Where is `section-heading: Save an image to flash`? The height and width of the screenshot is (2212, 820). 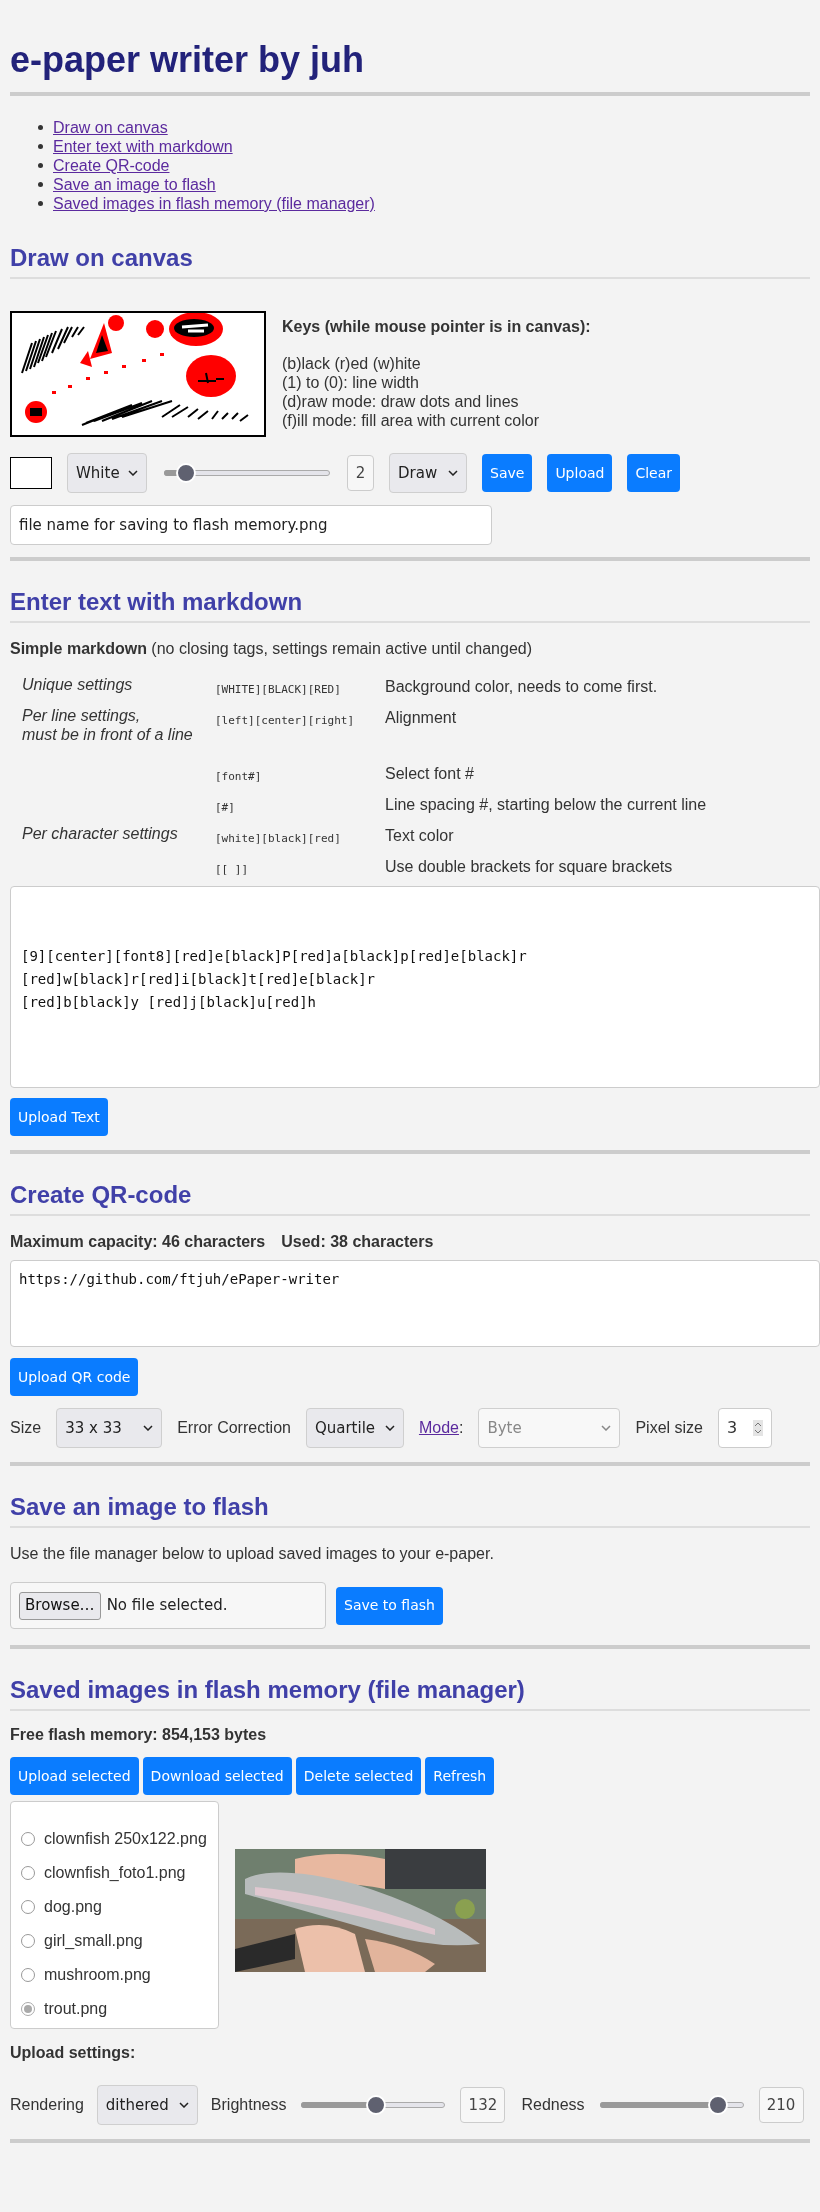 section-heading: Save an image to flash is located at coordinates (140, 1507).